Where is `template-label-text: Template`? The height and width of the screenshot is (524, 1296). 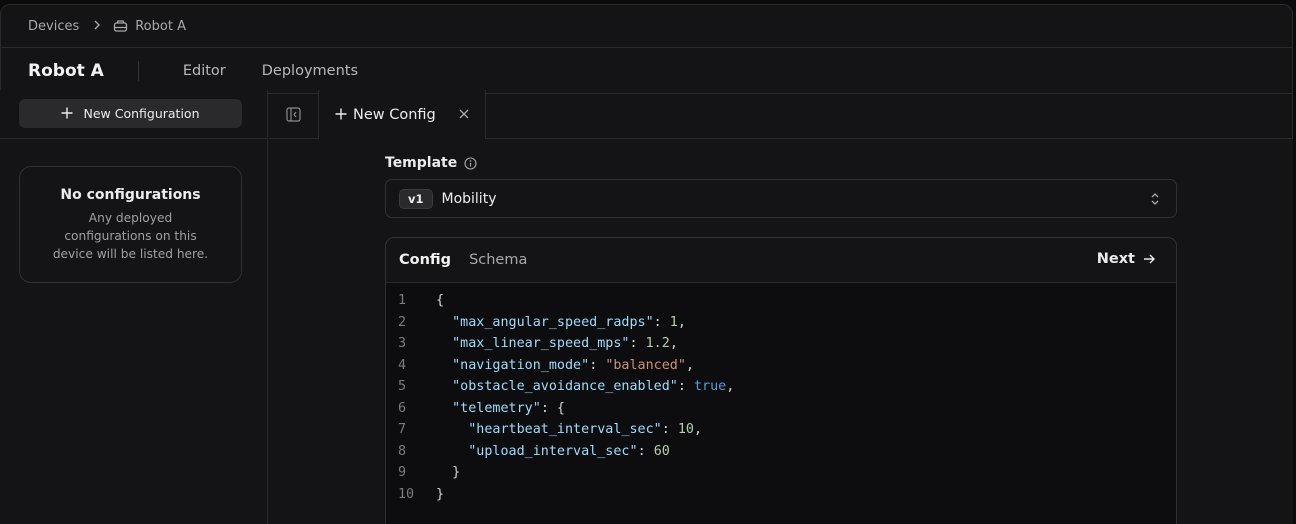
template-label-text: Template is located at coordinates (421, 163).